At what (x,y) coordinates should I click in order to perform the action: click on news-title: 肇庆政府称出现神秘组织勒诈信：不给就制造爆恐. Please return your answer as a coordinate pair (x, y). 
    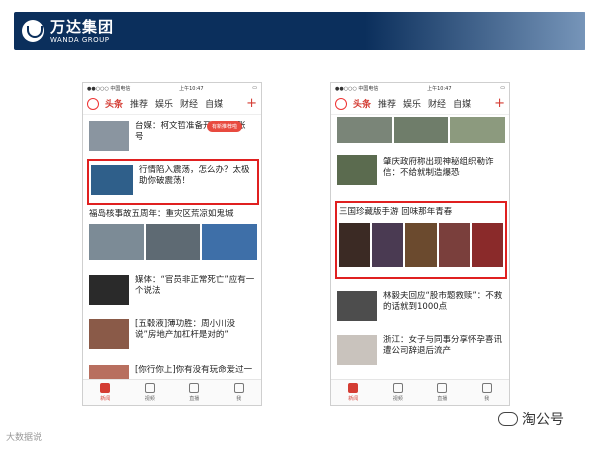
    Looking at the image, I should click on (438, 167).